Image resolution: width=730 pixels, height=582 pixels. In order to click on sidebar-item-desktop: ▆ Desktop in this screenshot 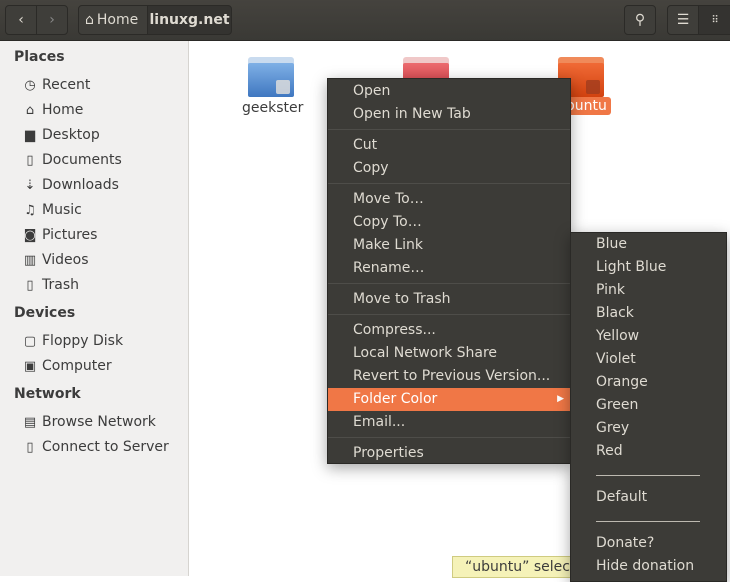, I will do `click(61, 135)`.